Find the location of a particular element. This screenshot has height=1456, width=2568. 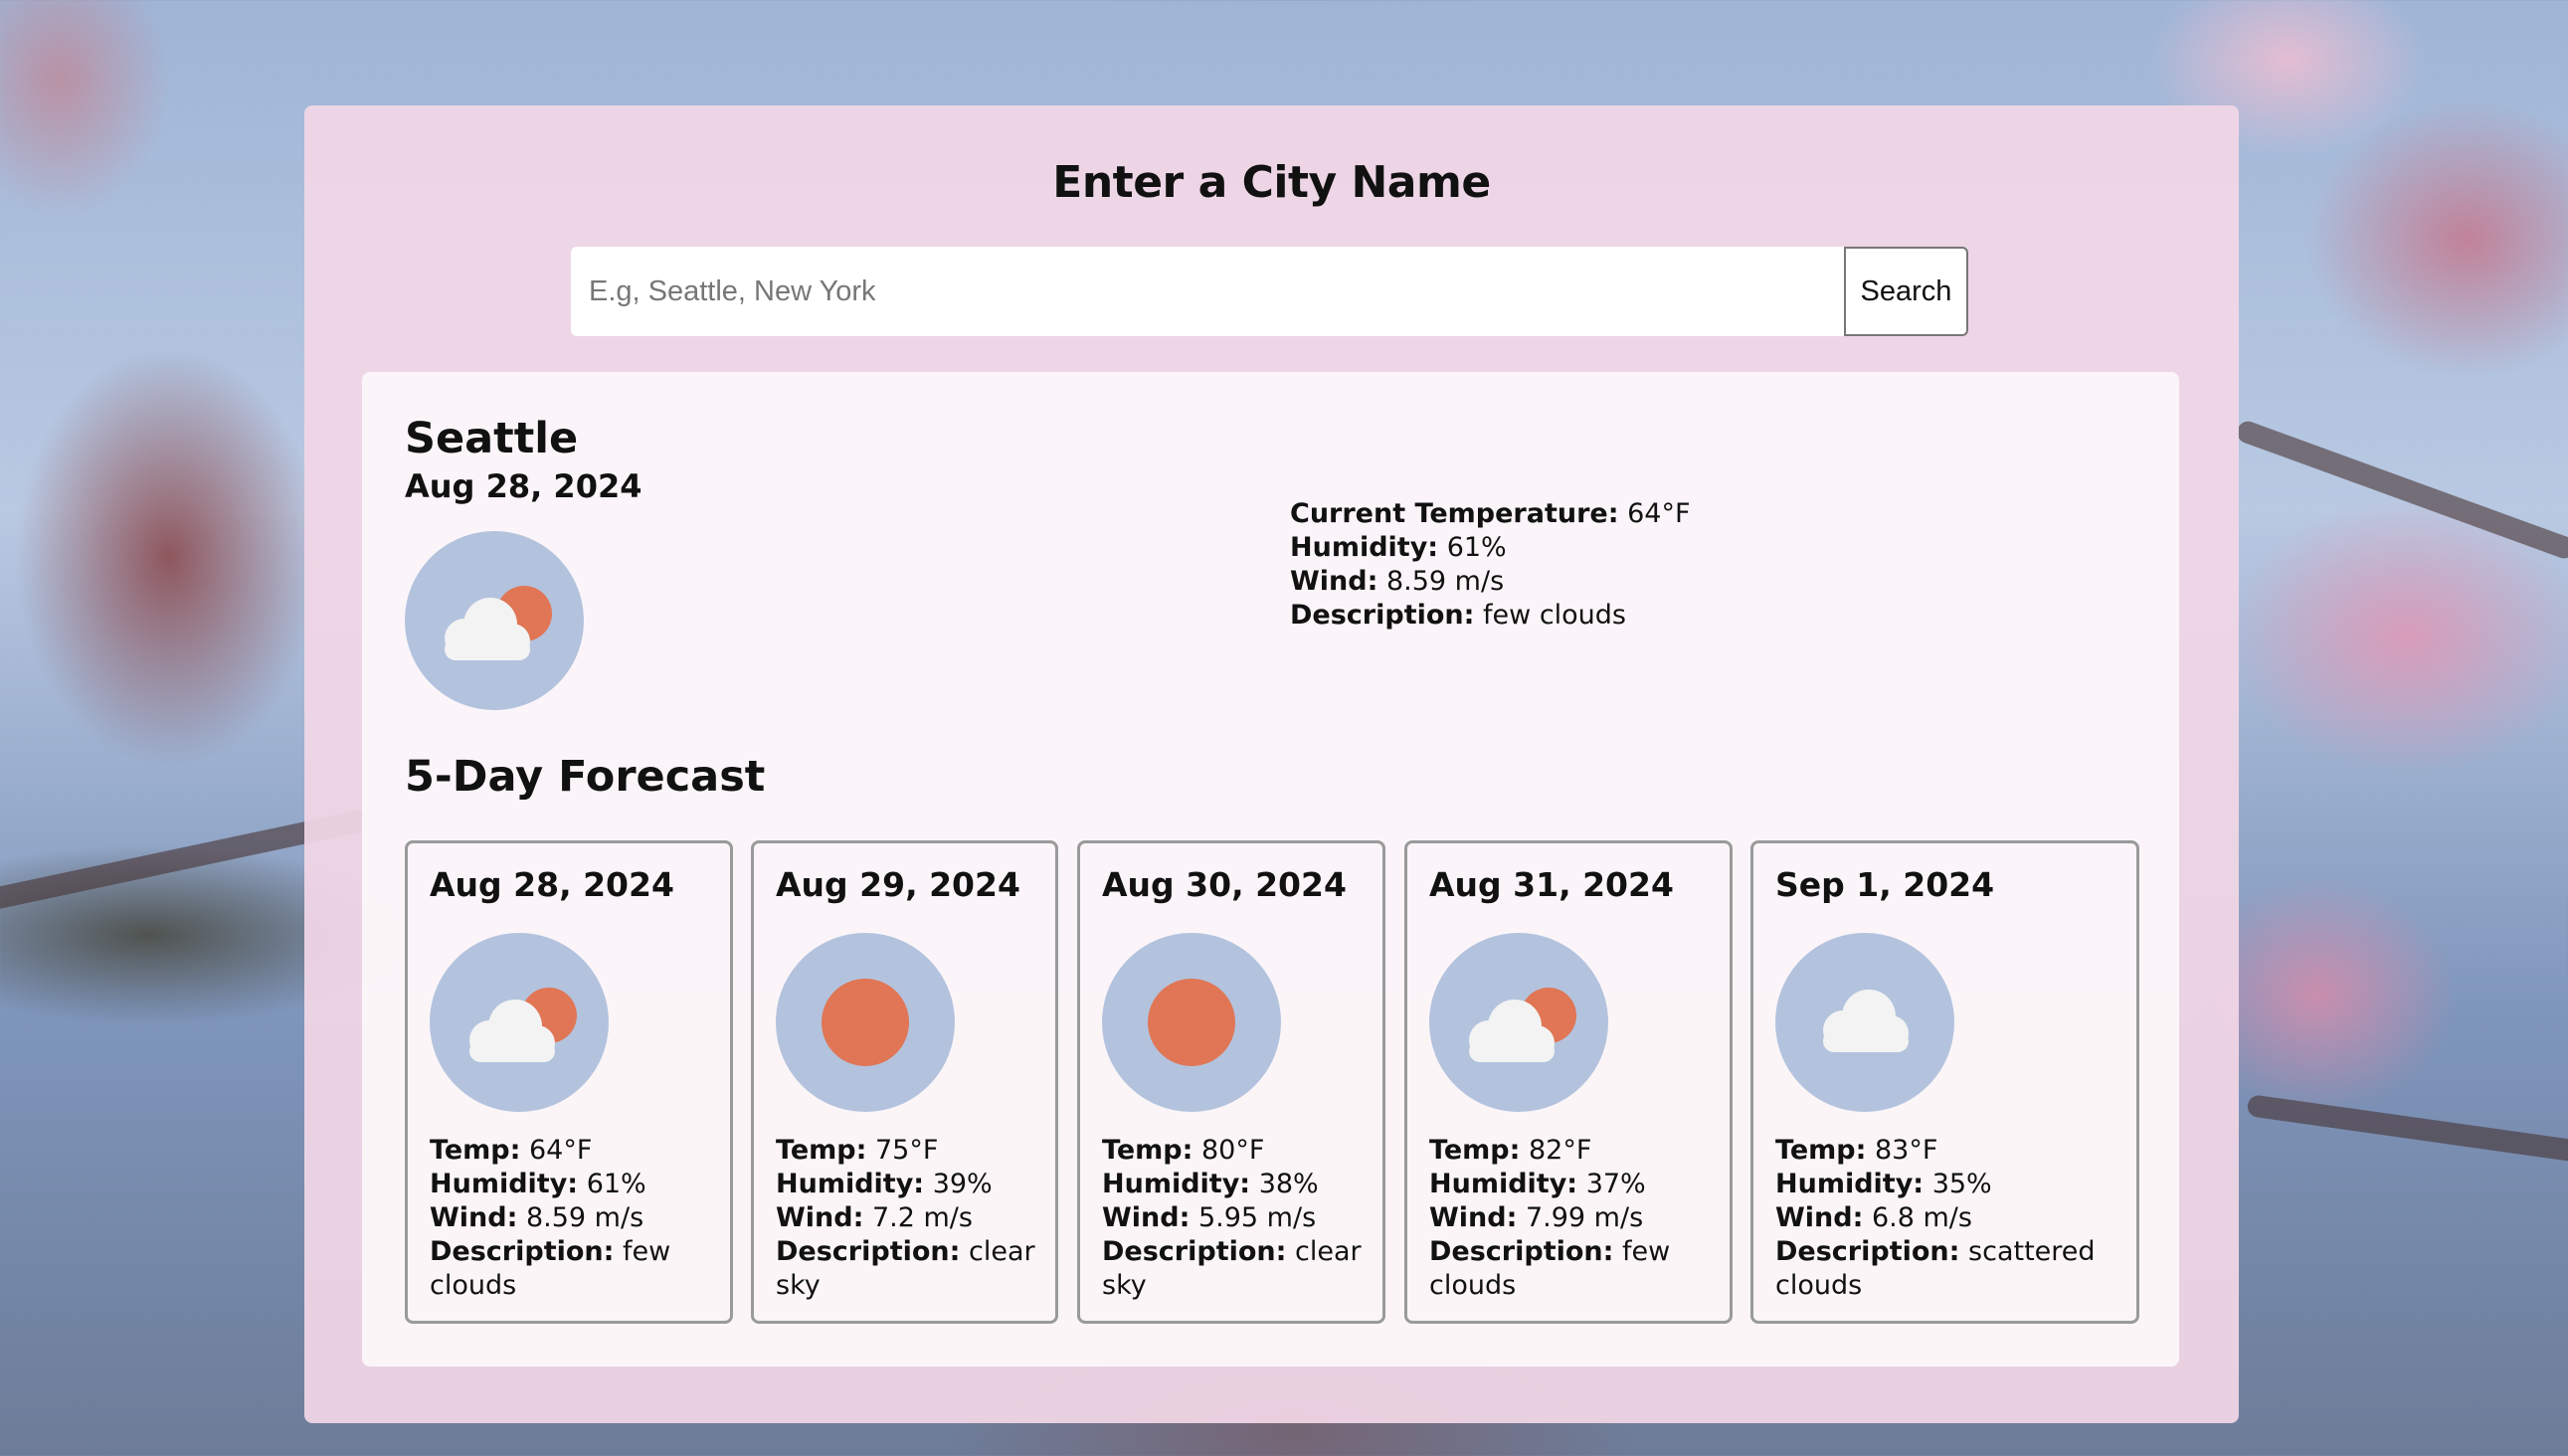

forecast-date: Sep 1, 2024 is located at coordinates (1885, 884).